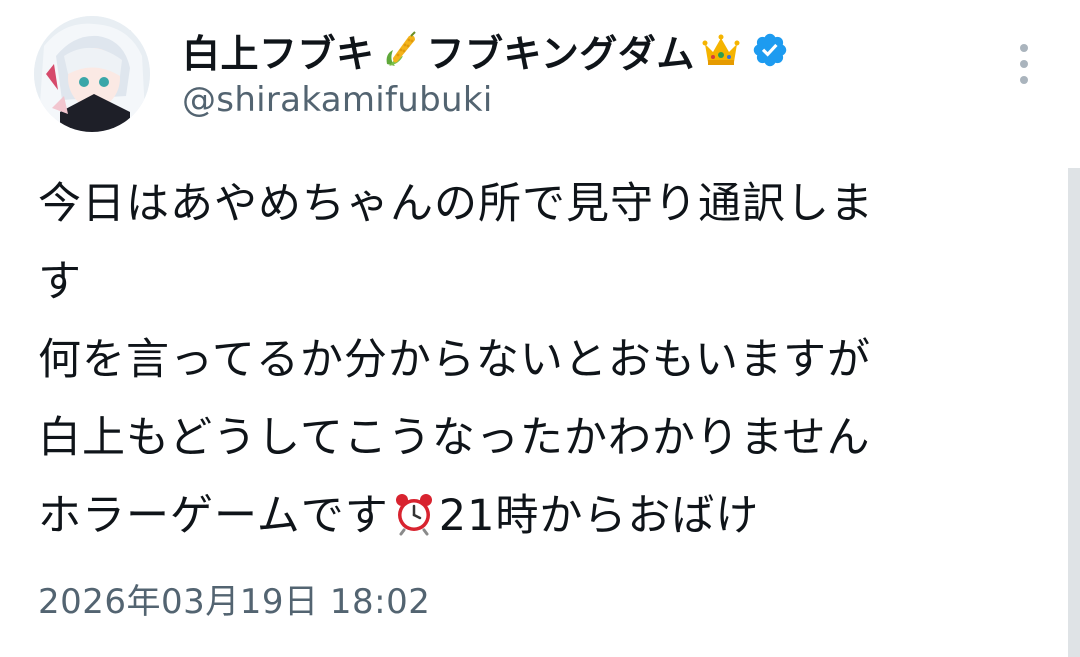 The height and width of the screenshot is (657, 1080). I want to click on verified-badge-icon, so click(770, 50).